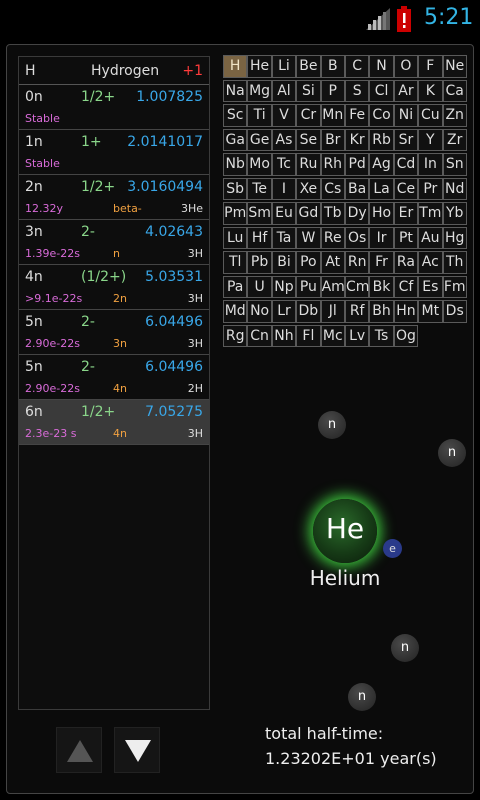 This screenshot has height=800, width=480. What do you see at coordinates (284, 237) in the screenshot?
I see `element-cell-ta: Ta` at bounding box center [284, 237].